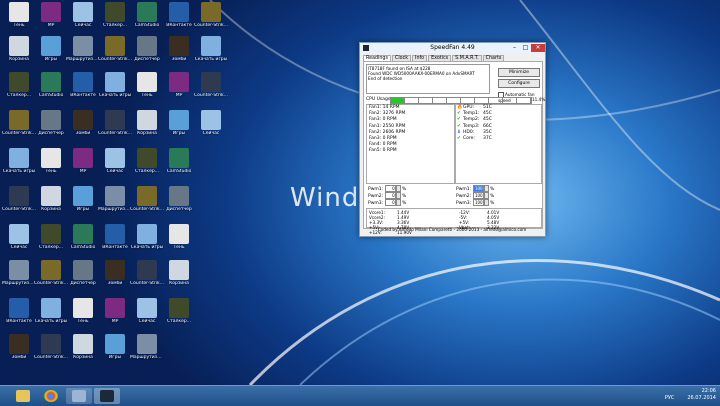 This screenshot has width=720, height=406. What do you see at coordinates (538, 48) in the screenshot?
I see `close-window-icon: ✕` at bounding box center [538, 48].